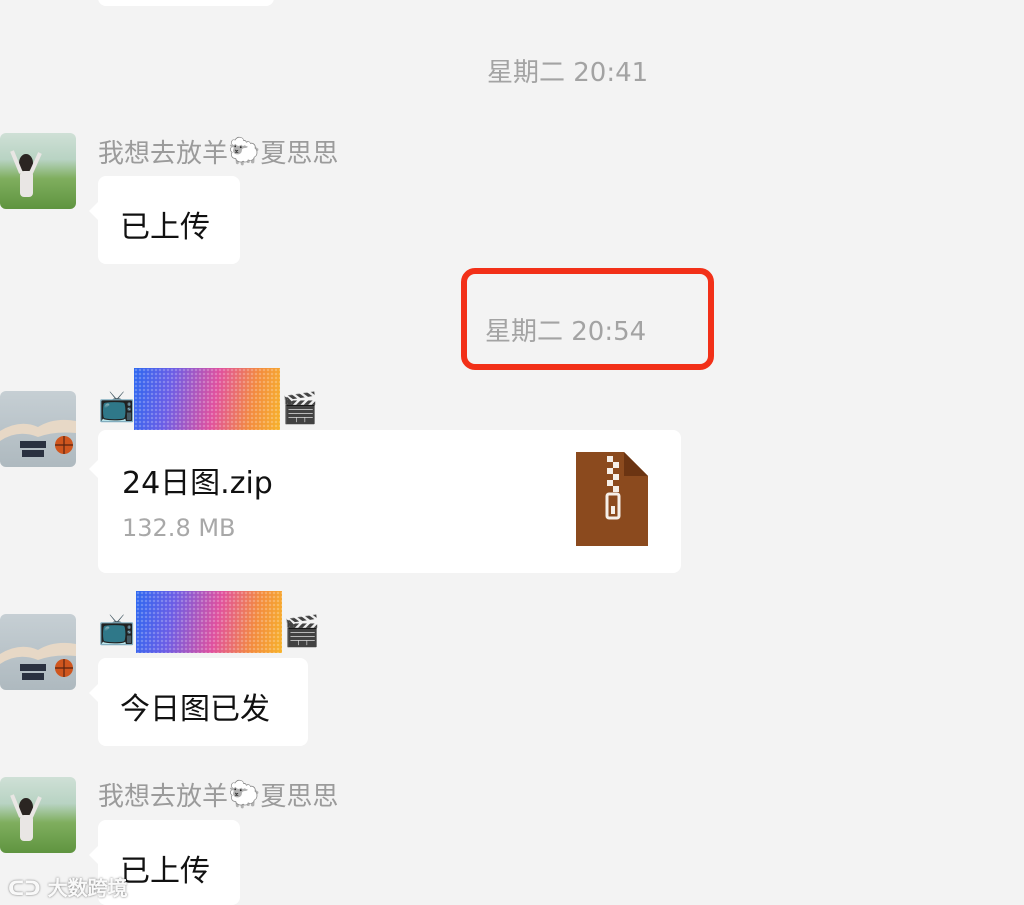 The width and height of the screenshot is (1024, 905). Describe the element at coordinates (28, 888) in the screenshot. I see `watermark-logo-icon: ᑕᑐ` at that location.